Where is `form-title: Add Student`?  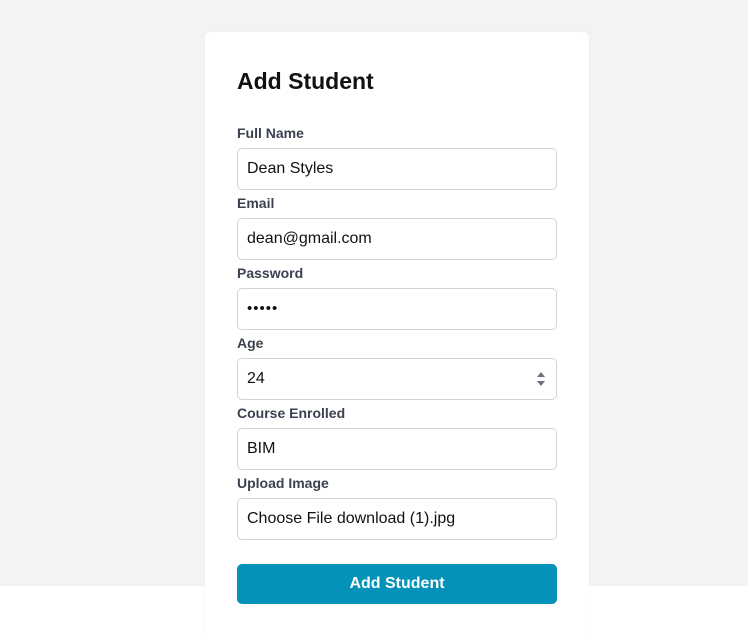
form-title: Add Student is located at coordinates (305, 81).